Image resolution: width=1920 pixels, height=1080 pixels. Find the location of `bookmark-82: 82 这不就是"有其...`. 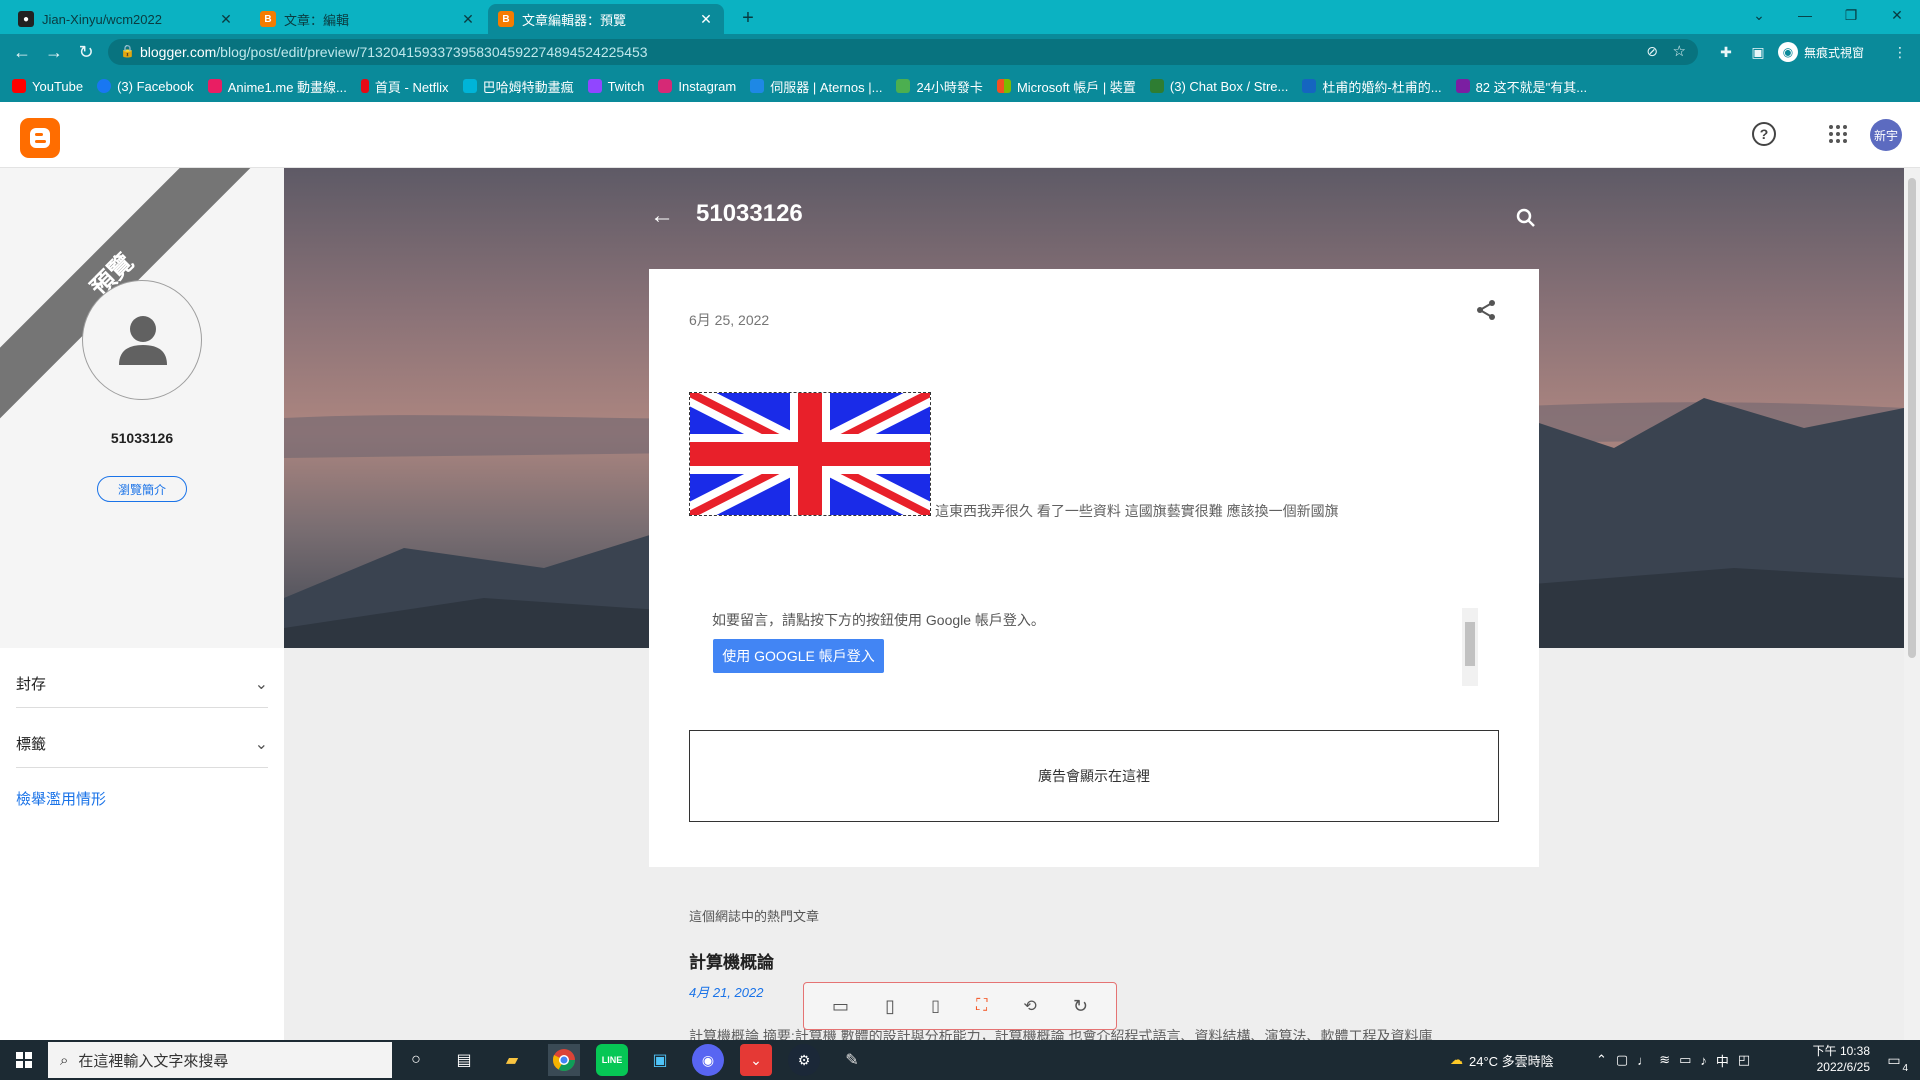

bookmark-82: 82 这不就是"有其... is located at coordinates (1521, 86).